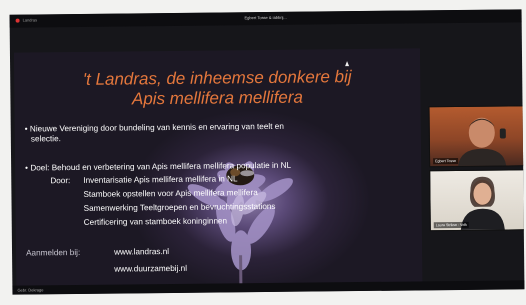 This screenshot has width=526, height=305. I want to click on link-landras: www.landras.nl, so click(141, 252).